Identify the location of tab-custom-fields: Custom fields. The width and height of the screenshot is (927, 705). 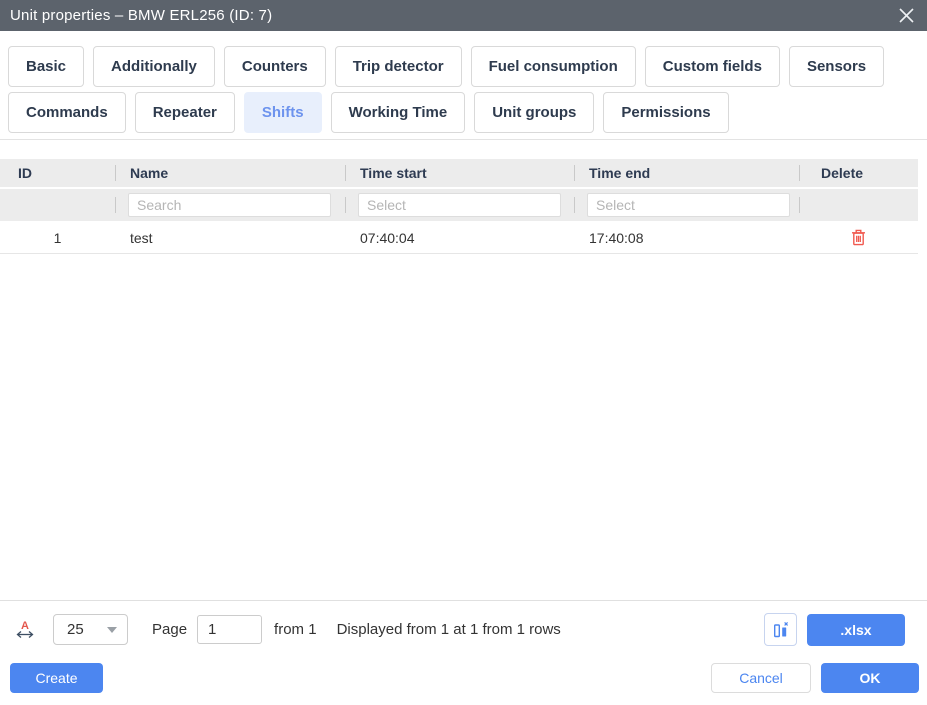
(712, 66).